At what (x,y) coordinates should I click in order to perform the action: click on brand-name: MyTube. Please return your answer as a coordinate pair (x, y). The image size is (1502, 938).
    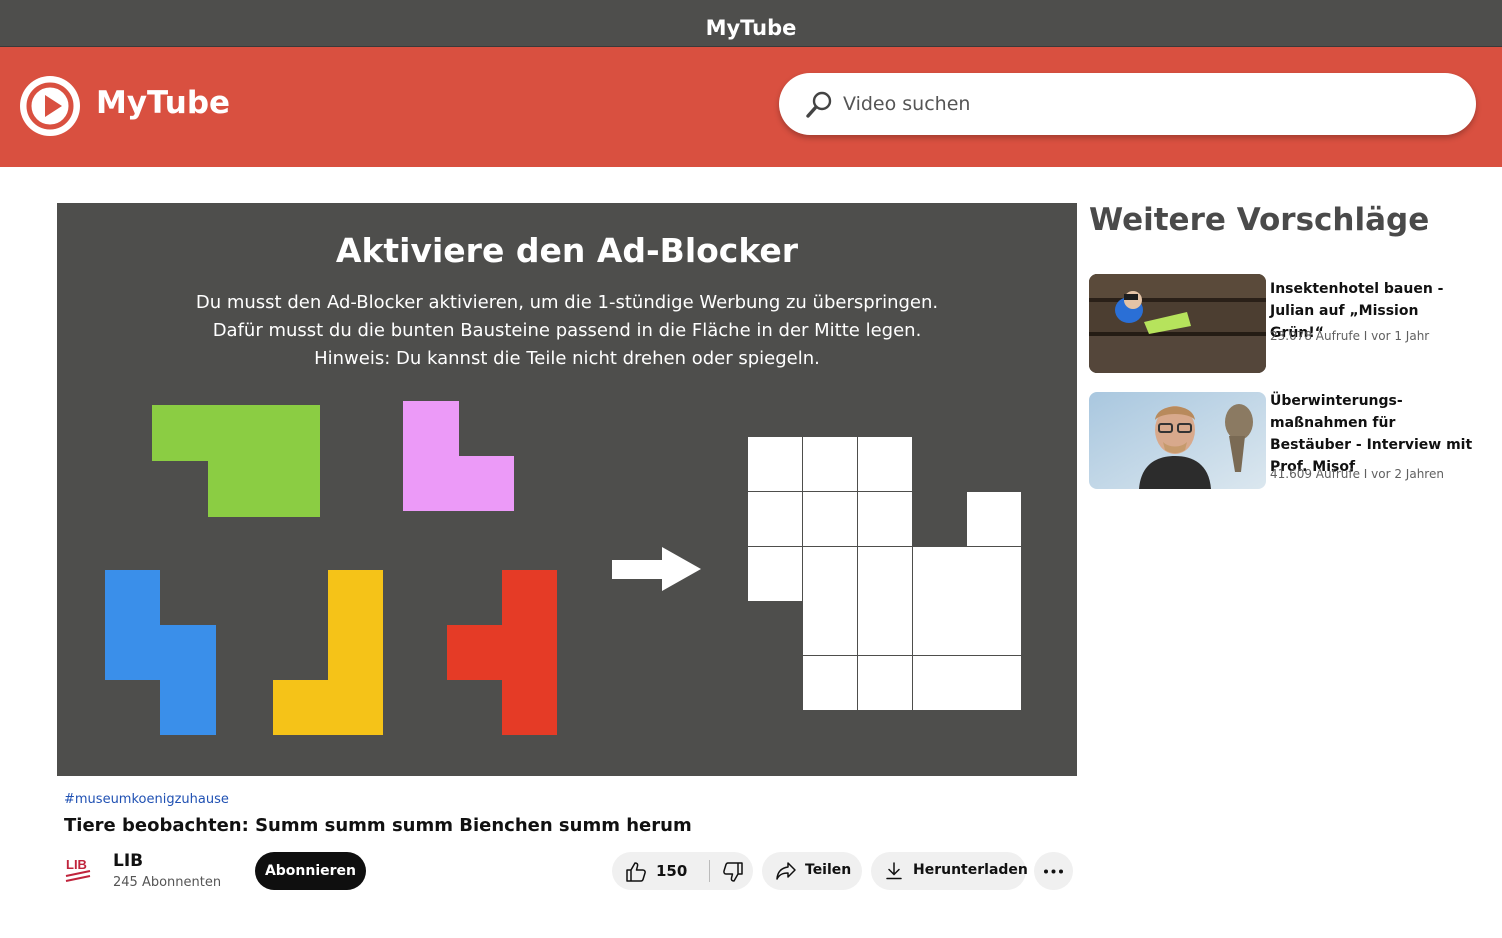
    Looking at the image, I should click on (163, 103).